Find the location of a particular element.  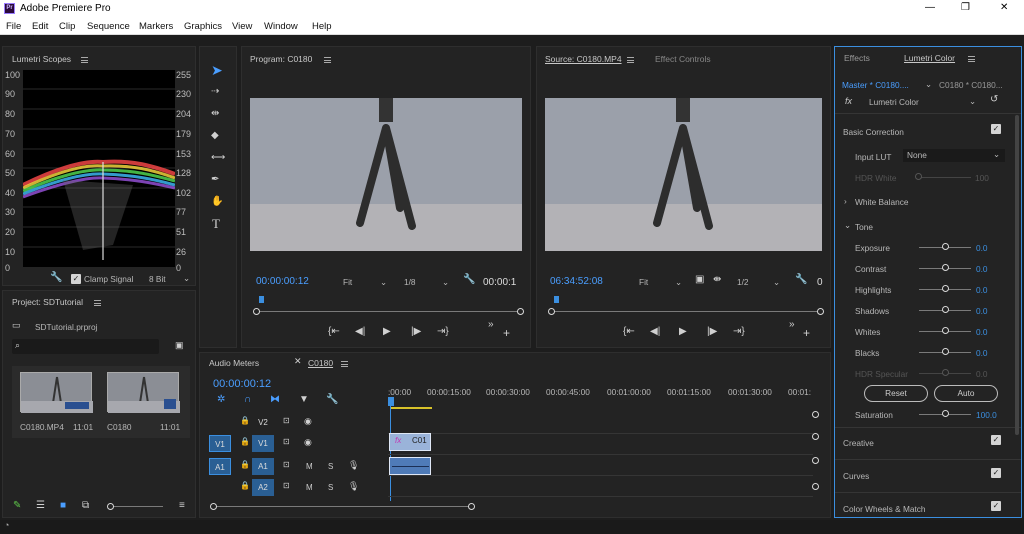

track-name: A2 is located at coordinates (263, 487).